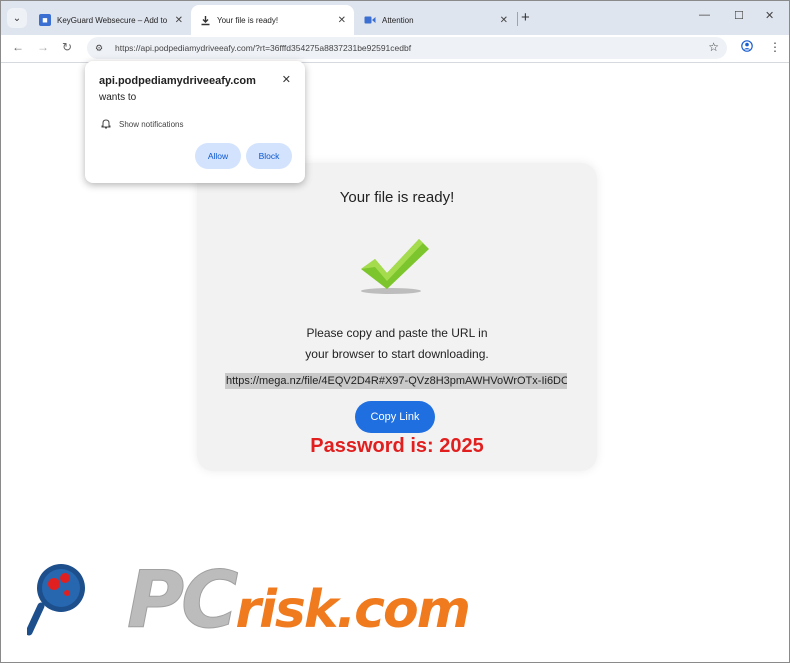 The image size is (790, 663). I want to click on menu-icon: ⋮, so click(775, 47).